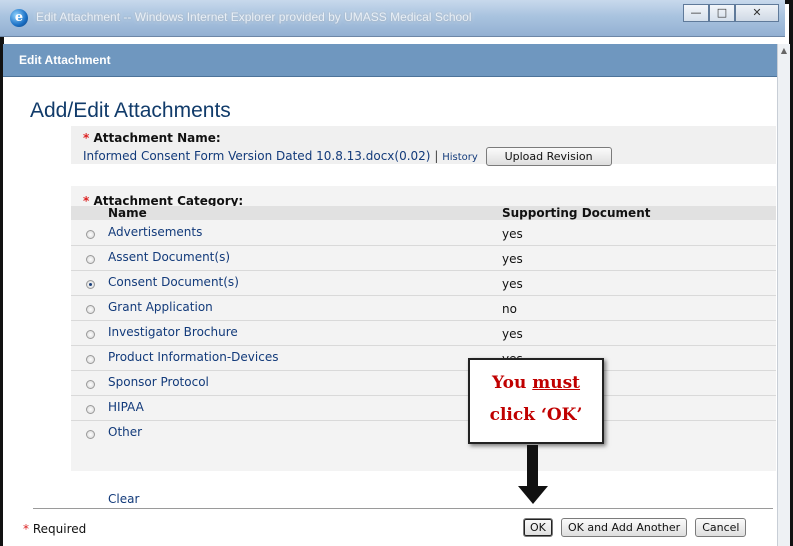 The width and height of the screenshot is (793, 546). Describe the element at coordinates (783, 295) in the screenshot. I see `vertical-scrollbar: ▲` at that location.